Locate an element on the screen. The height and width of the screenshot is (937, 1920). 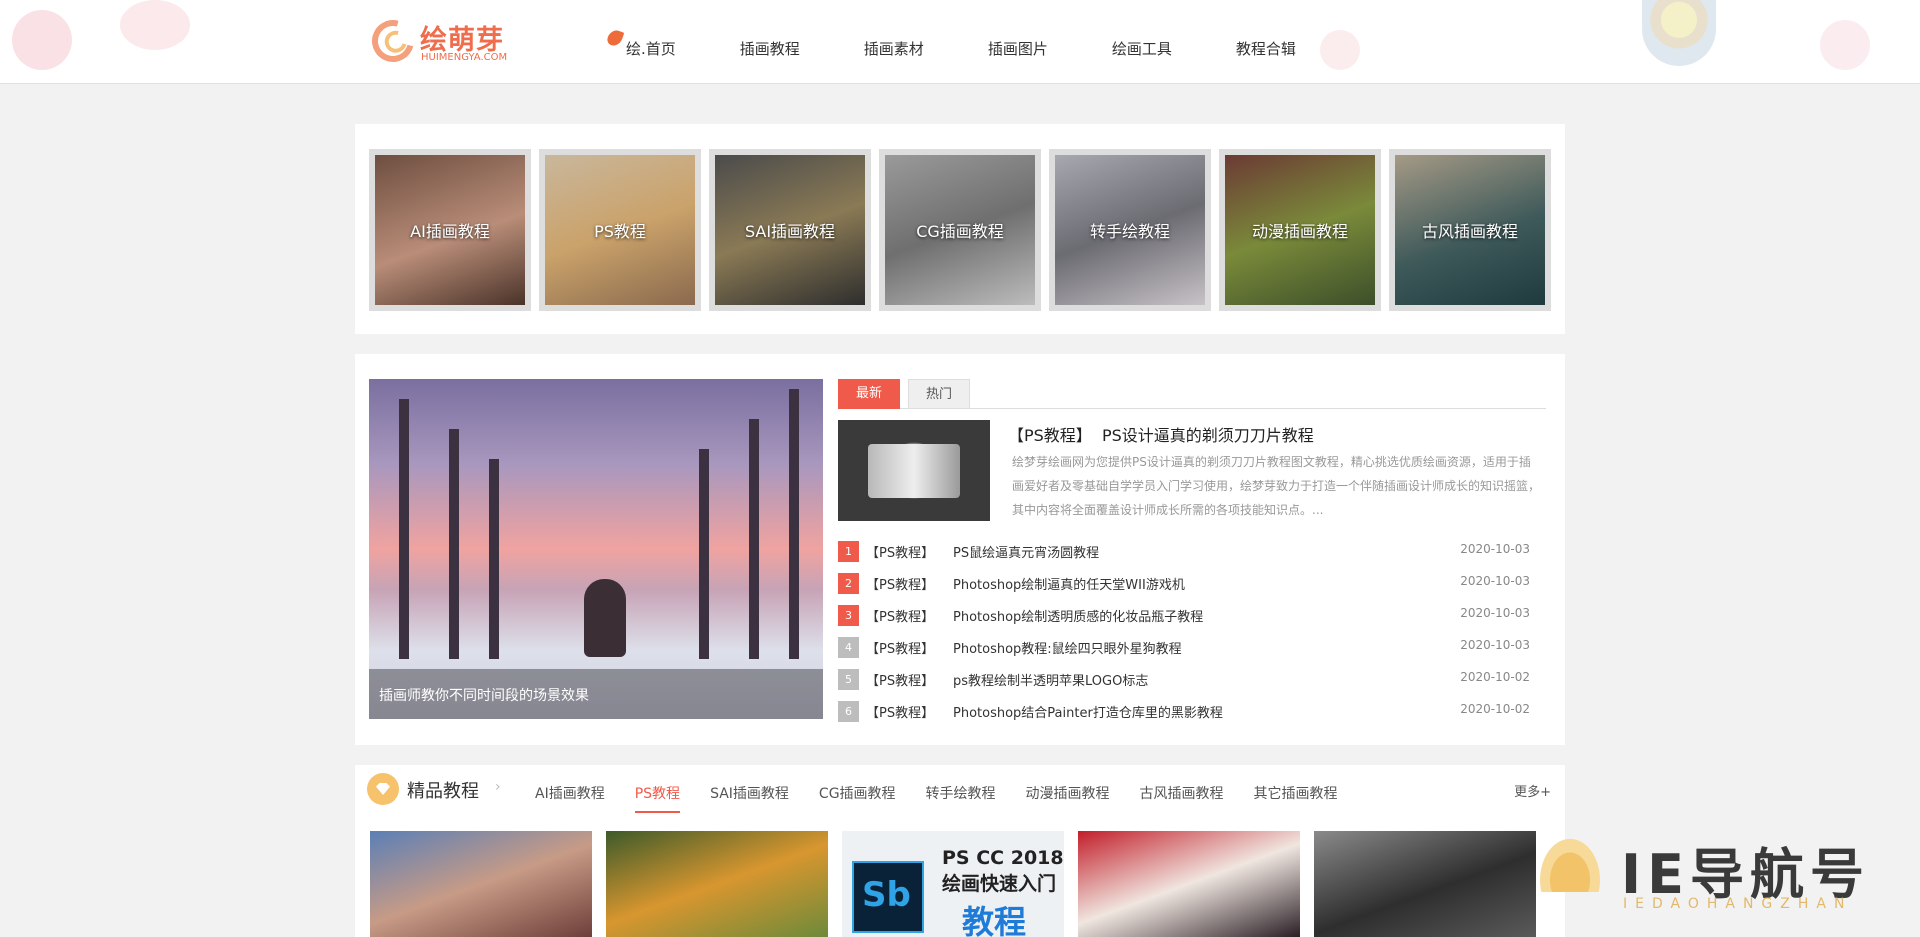
sketchbook-badge: Sb is located at coordinates (886, 895).